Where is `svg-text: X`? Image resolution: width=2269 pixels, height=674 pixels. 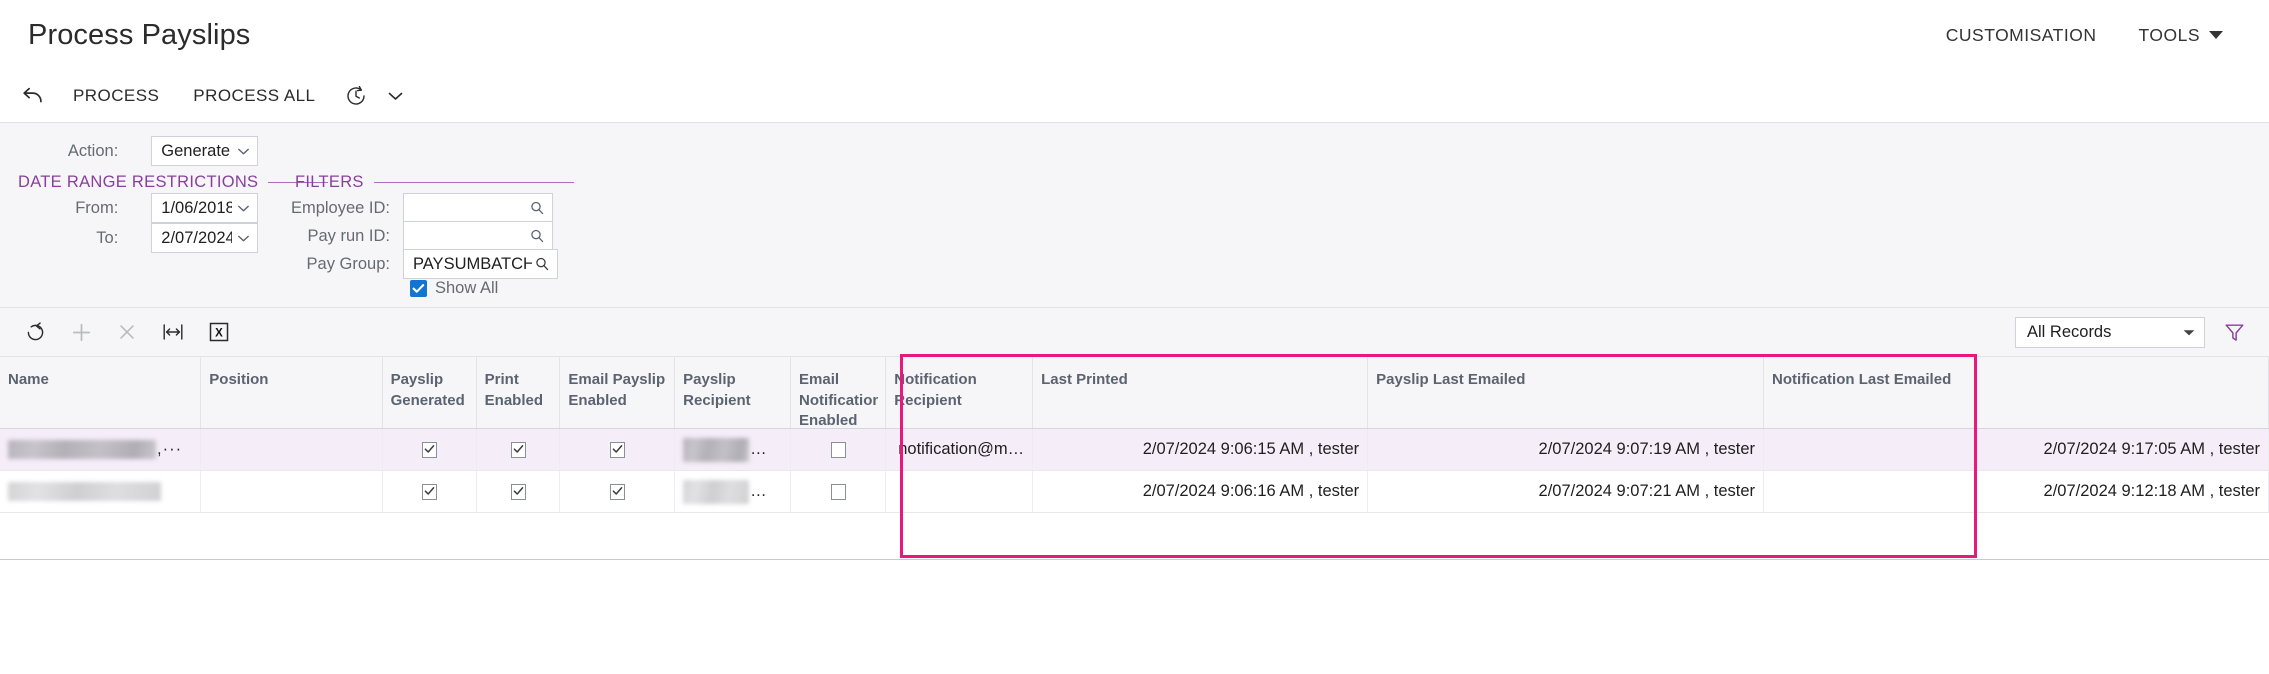 svg-text: X is located at coordinates (219, 334).